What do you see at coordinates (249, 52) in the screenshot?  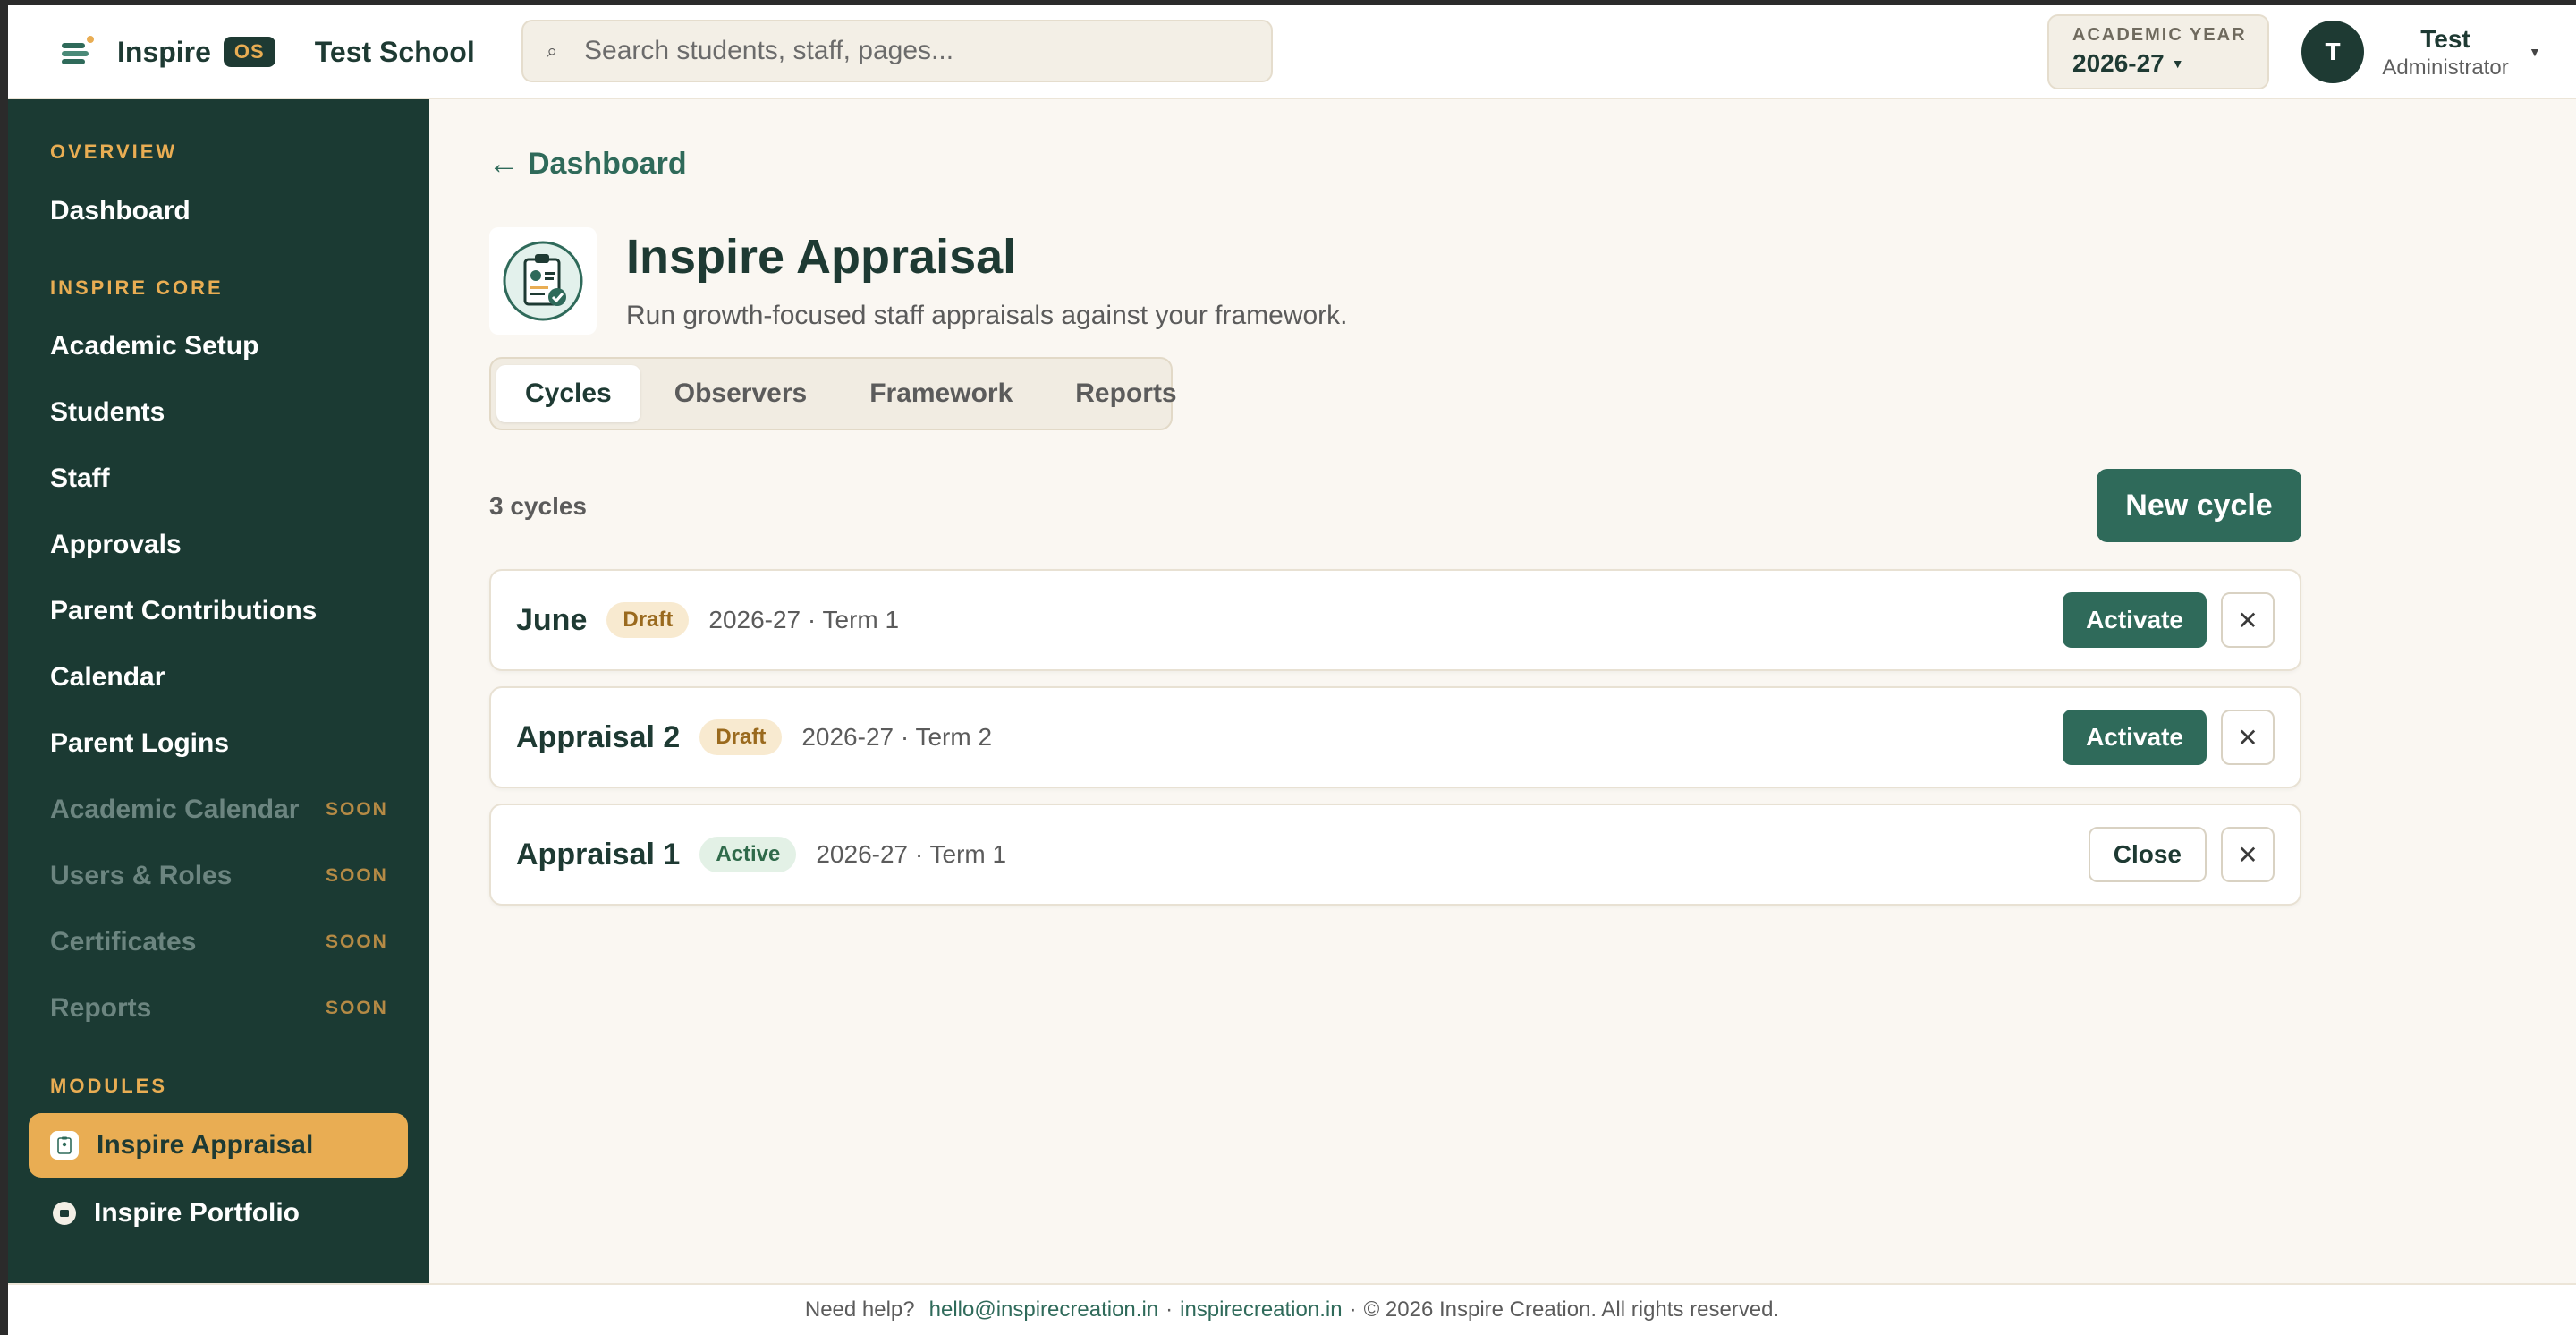 I see `brand-badge: OS` at bounding box center [249, 52].